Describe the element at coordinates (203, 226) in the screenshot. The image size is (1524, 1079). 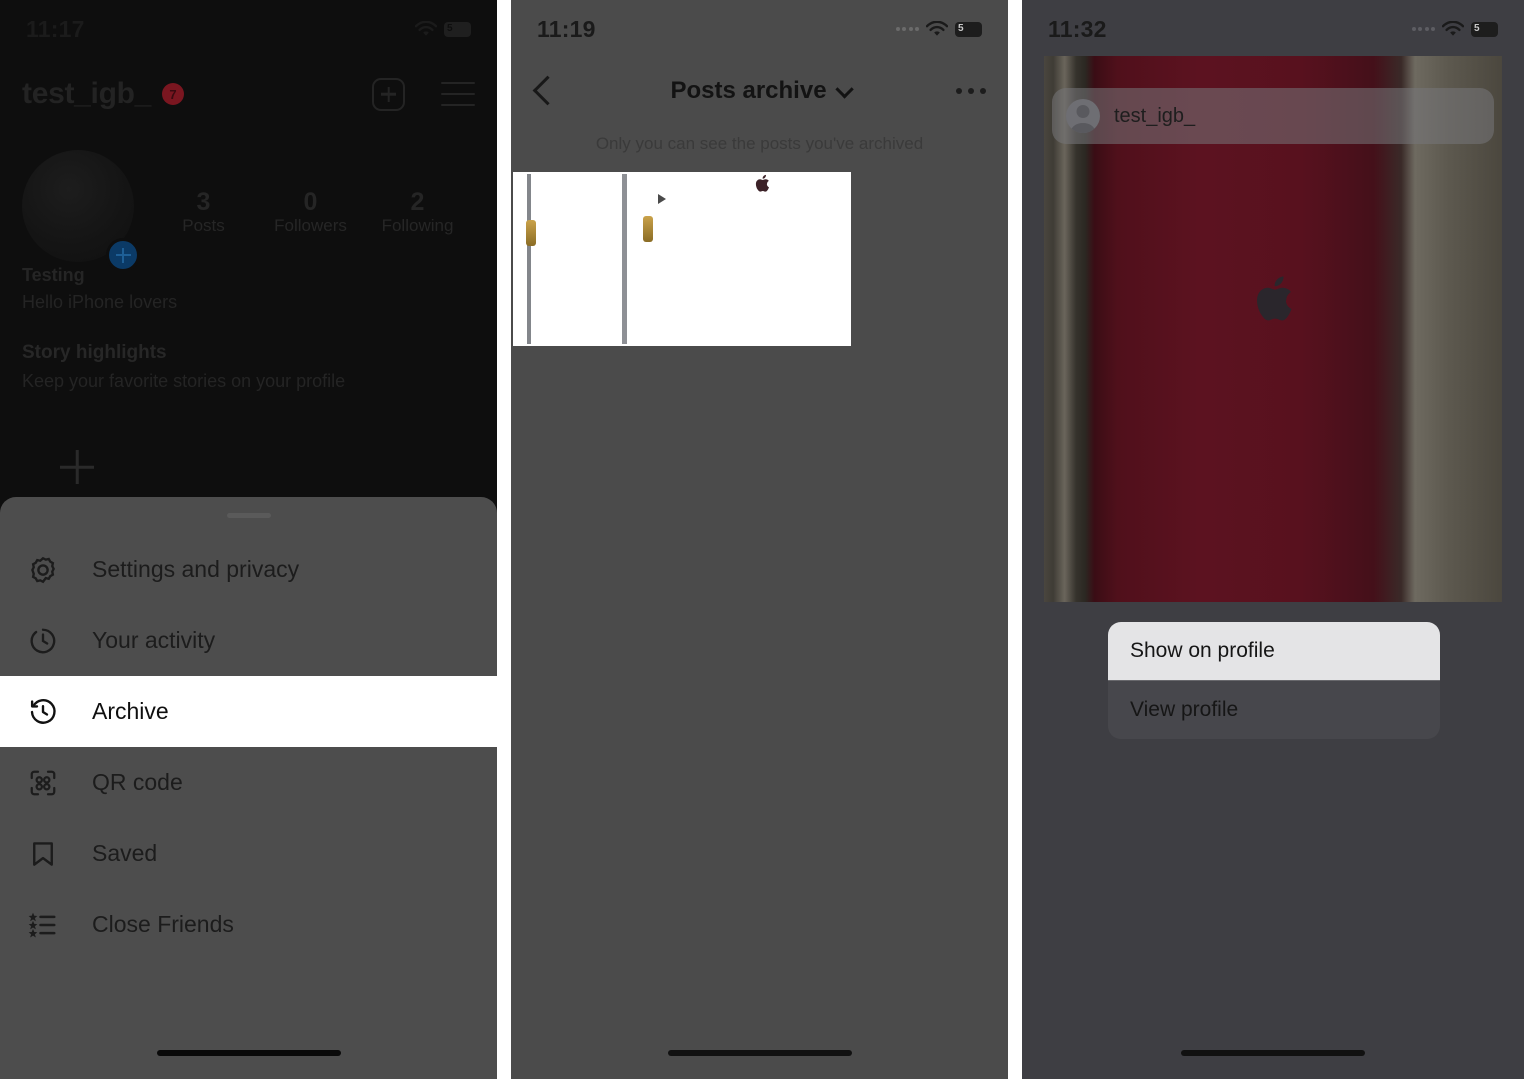
I see `posts-label: Posts` at that location.